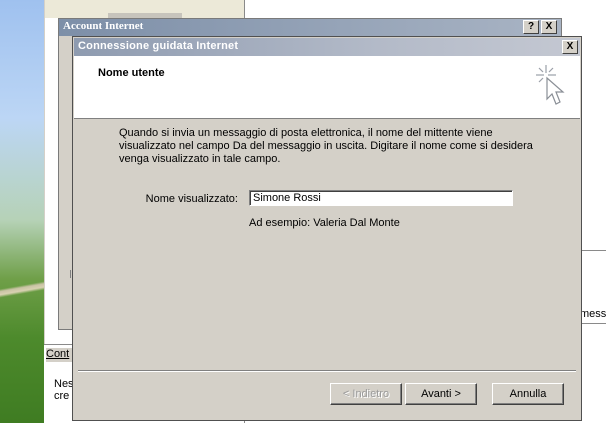 The height and width of the screenshot is (424, 606). What do you see at coordinates (528, 394) in the screenshot?
I see `cancel-button: Annulla` at bounding box center [528, 394].